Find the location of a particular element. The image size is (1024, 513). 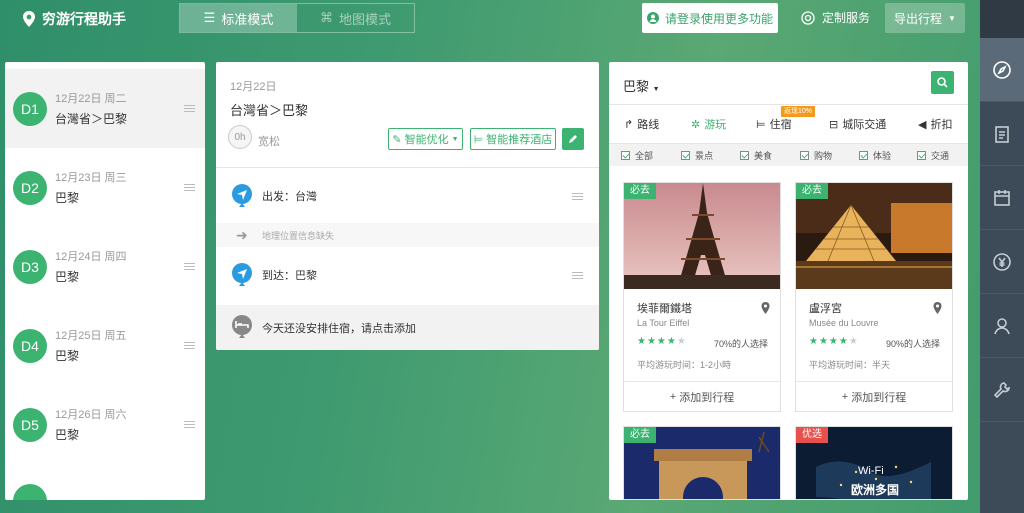

mode-map: ⌘ 地图模式 is located at coordinates (355, 18).